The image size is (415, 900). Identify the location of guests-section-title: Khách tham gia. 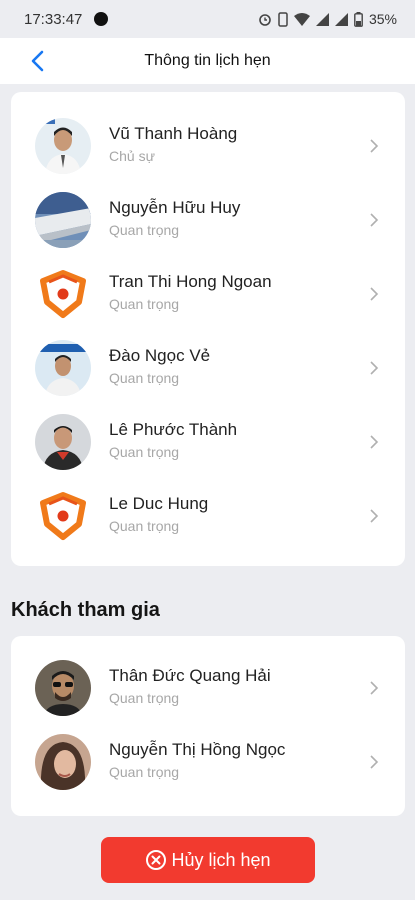
(85, 610).